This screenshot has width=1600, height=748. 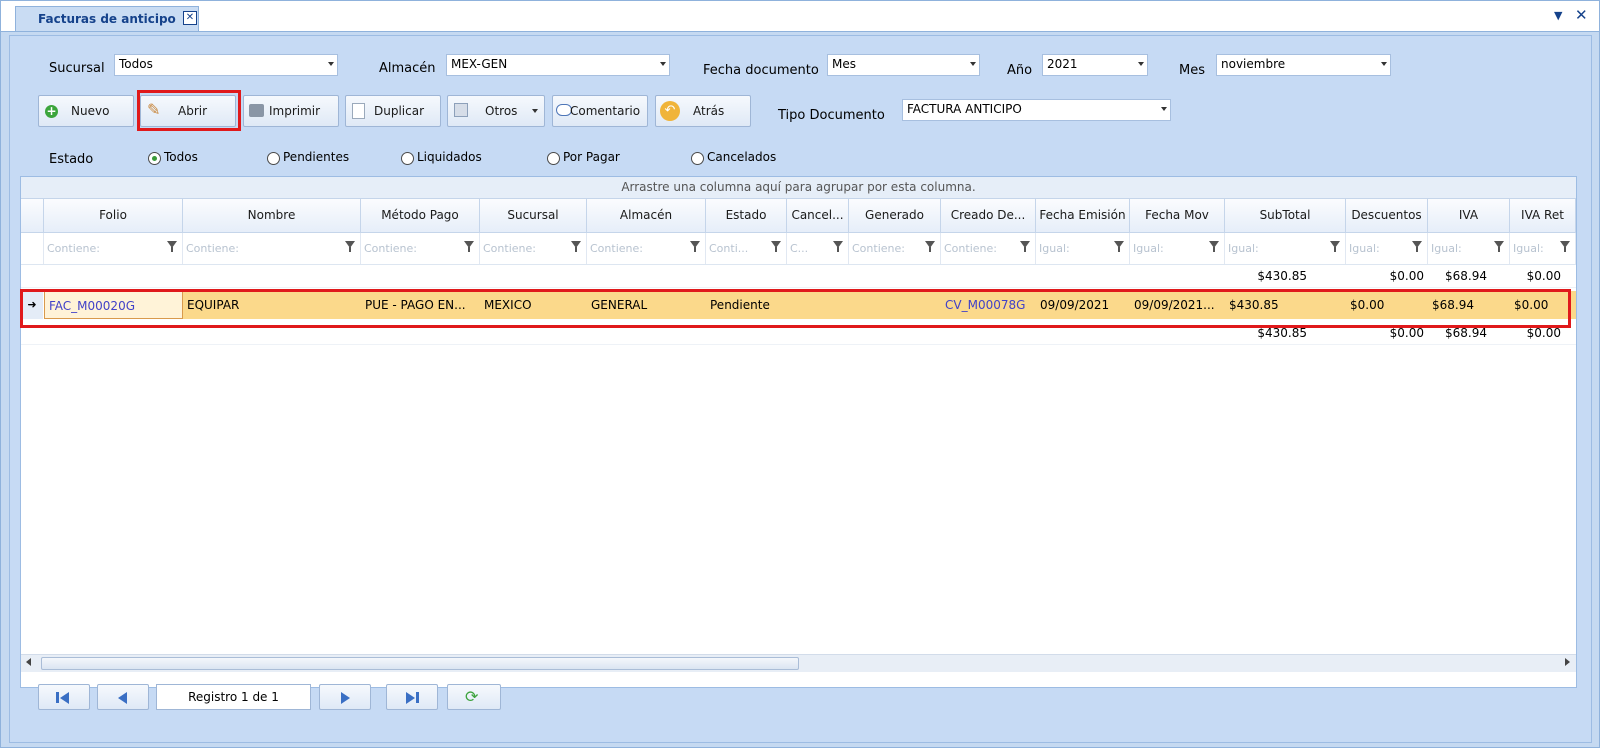 I want to click on radio-por-pagar, so click(x=553, y=158).